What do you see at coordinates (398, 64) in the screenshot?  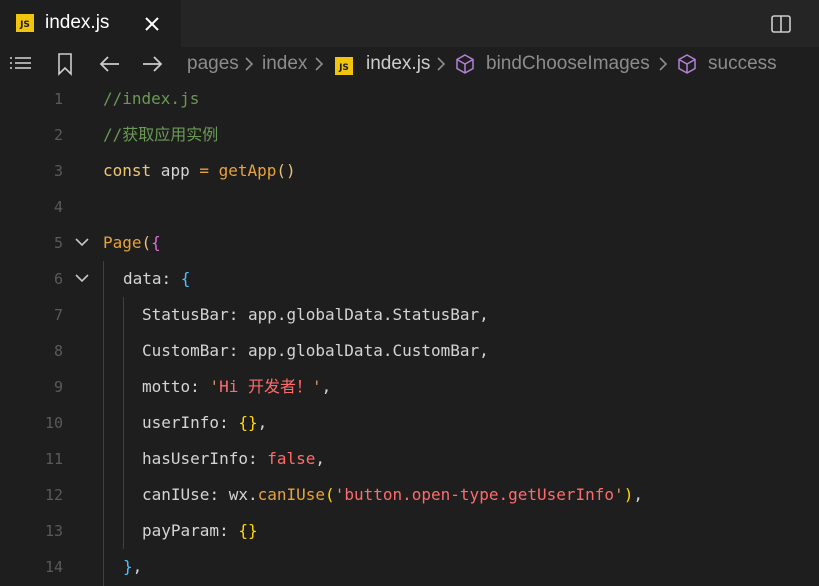 I see `breadcrumb-item-file: index.js` at bounding box center [398, 64].